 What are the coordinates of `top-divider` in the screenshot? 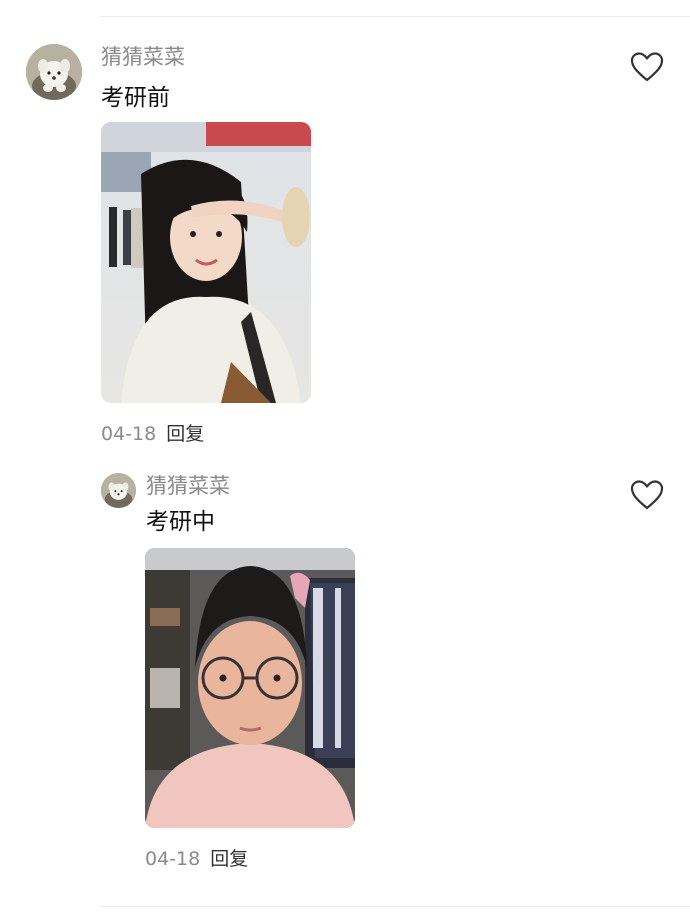 It's located at (395, 16).